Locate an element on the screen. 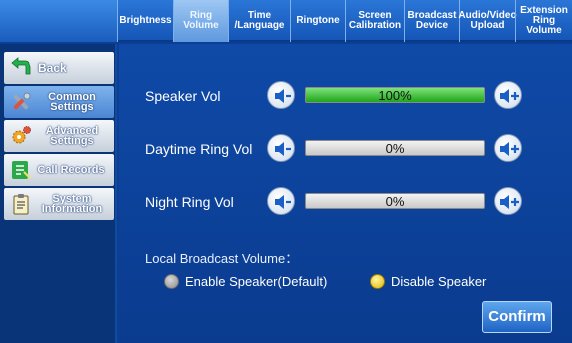  disable-speaker-radio: Disable Speaker is located at coordinates (428, 281).